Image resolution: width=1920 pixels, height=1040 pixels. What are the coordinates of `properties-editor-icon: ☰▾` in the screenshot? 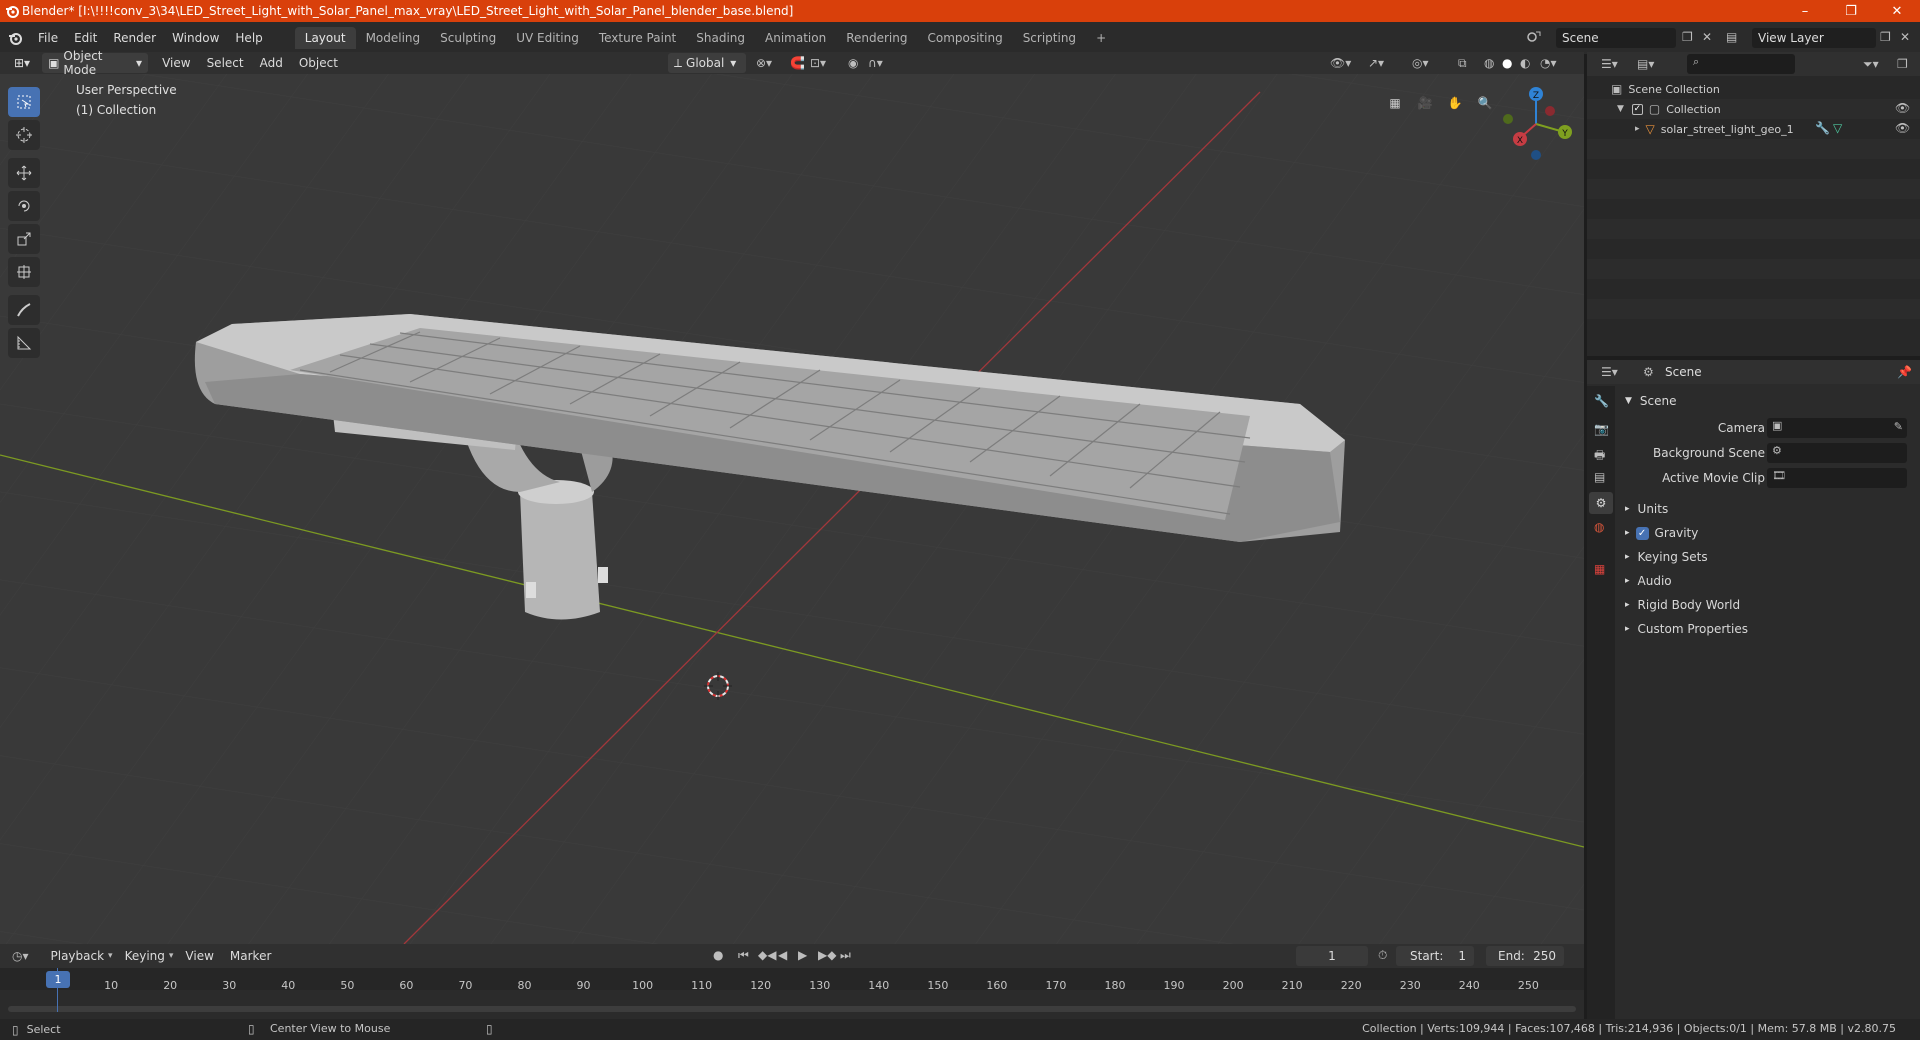 It's located at (1609, 372).